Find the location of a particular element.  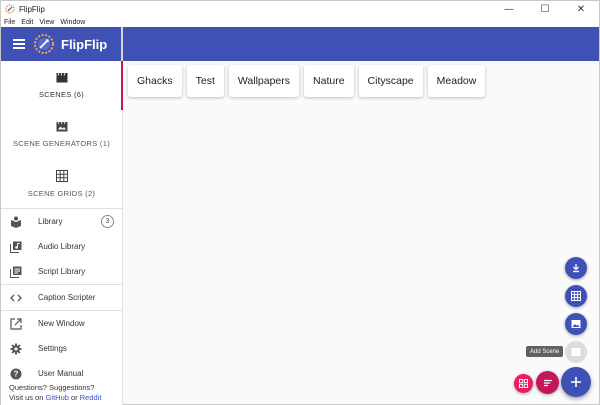

scene-chip-wallpapers: Wallpapers is located at coordinates (264, 81).